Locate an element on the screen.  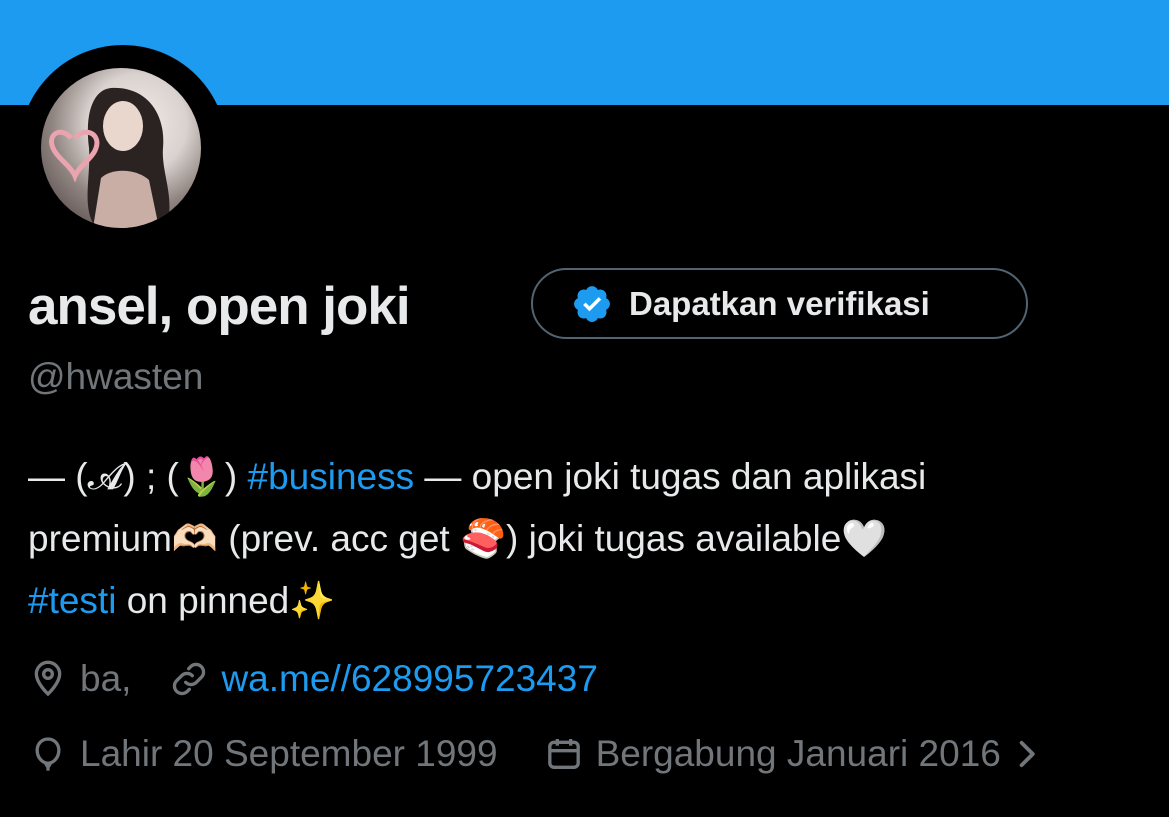
get-verified-label: Dapatkan verifikasi is located at coordinates (779, 303).